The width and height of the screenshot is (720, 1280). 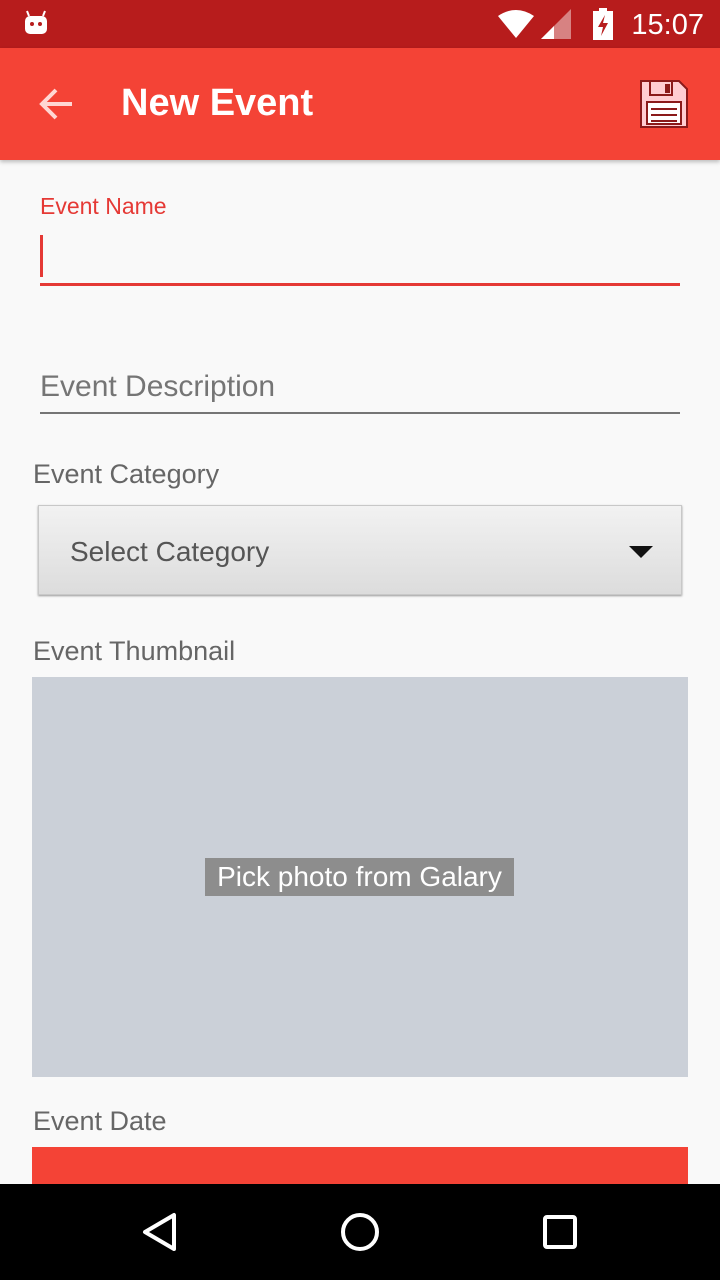 What do you see at coordinates (516, 24) in the screenshot?
I see `wifi-icon` at bounding box center [516, 24].